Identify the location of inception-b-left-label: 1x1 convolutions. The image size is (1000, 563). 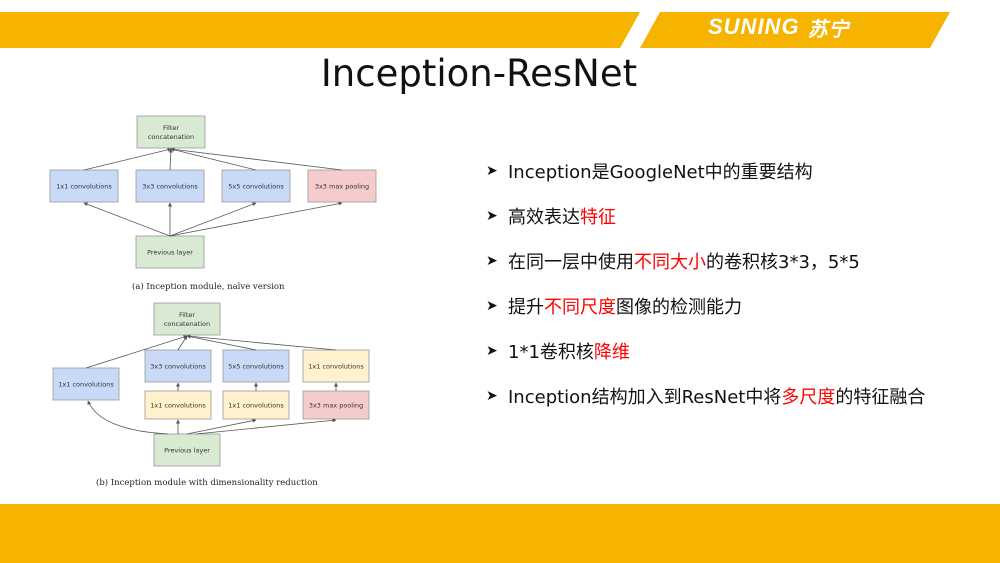
(86, 385).